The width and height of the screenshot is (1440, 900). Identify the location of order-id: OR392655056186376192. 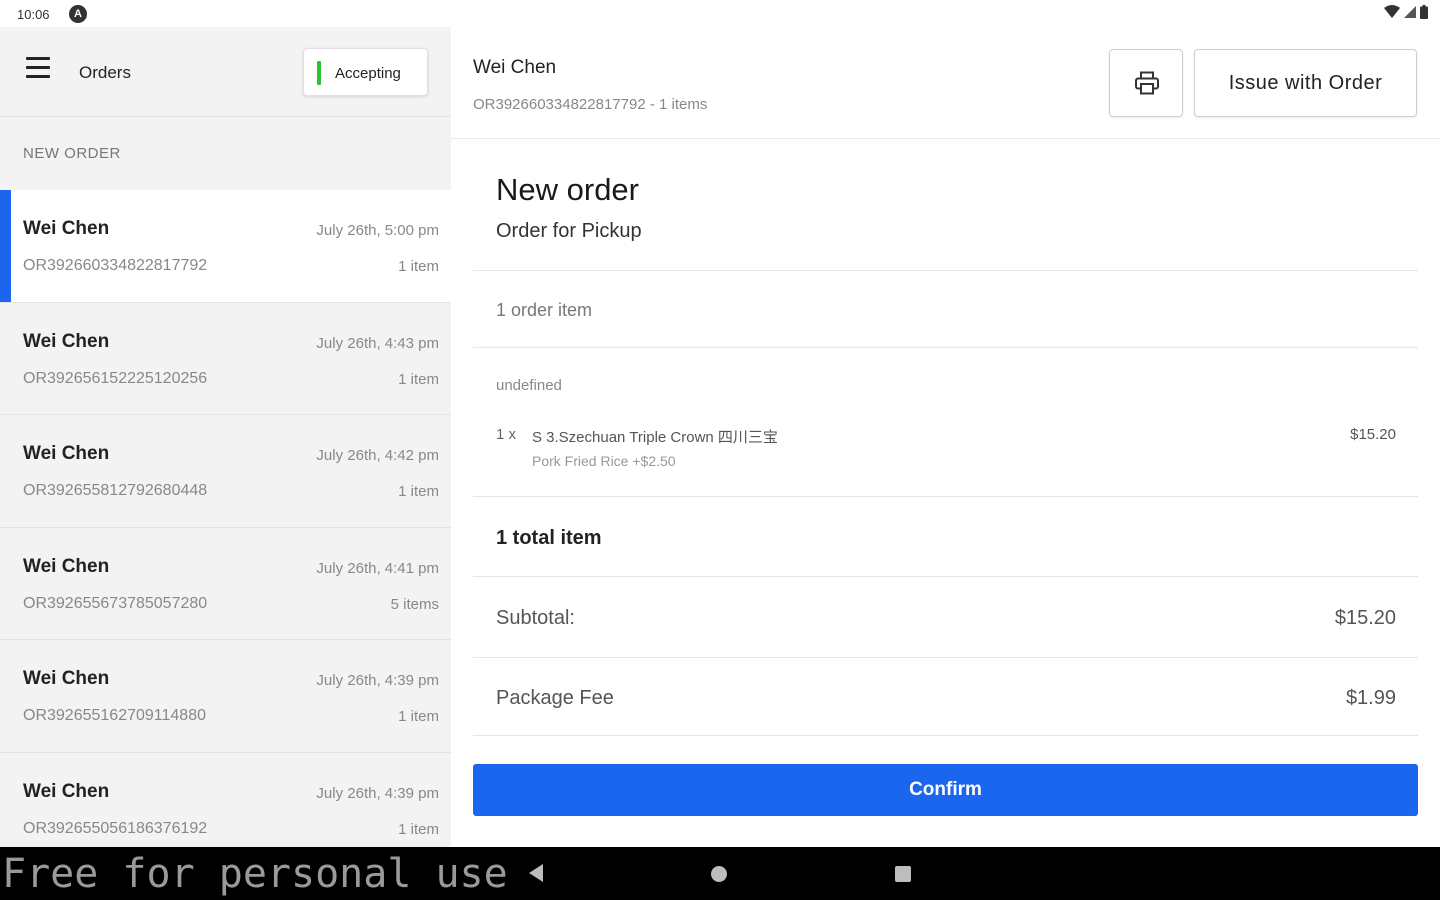
(115, 828).